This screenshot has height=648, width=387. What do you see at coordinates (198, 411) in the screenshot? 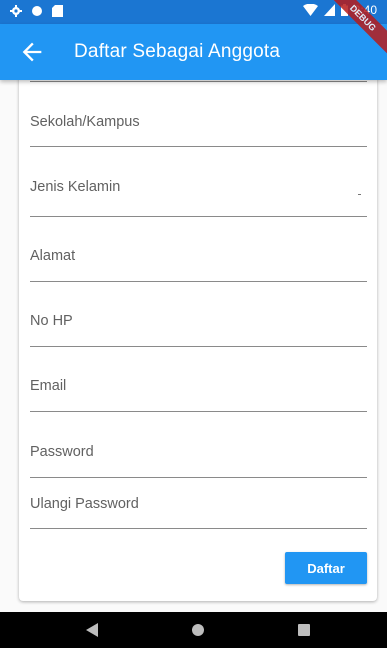
I see `email-field-underline` at bounding box center [198, 411].